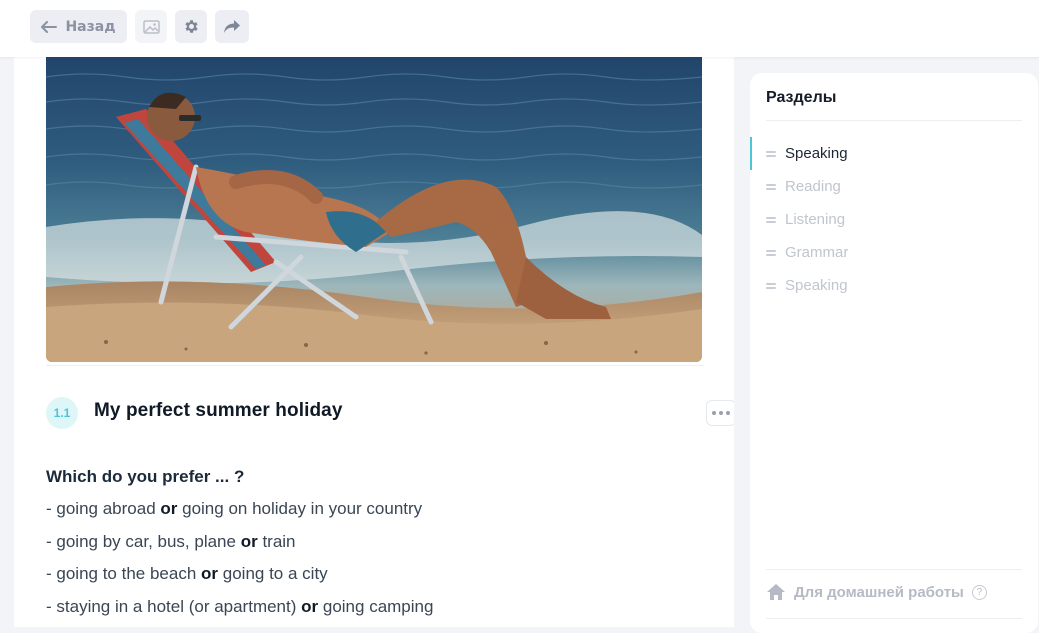 Image resolution: width=1039 pixels, height=633 pixels. Describe the element at coordinates (801, 97) in the screenshot. I see `sidebar-title: Разделы` at that location.